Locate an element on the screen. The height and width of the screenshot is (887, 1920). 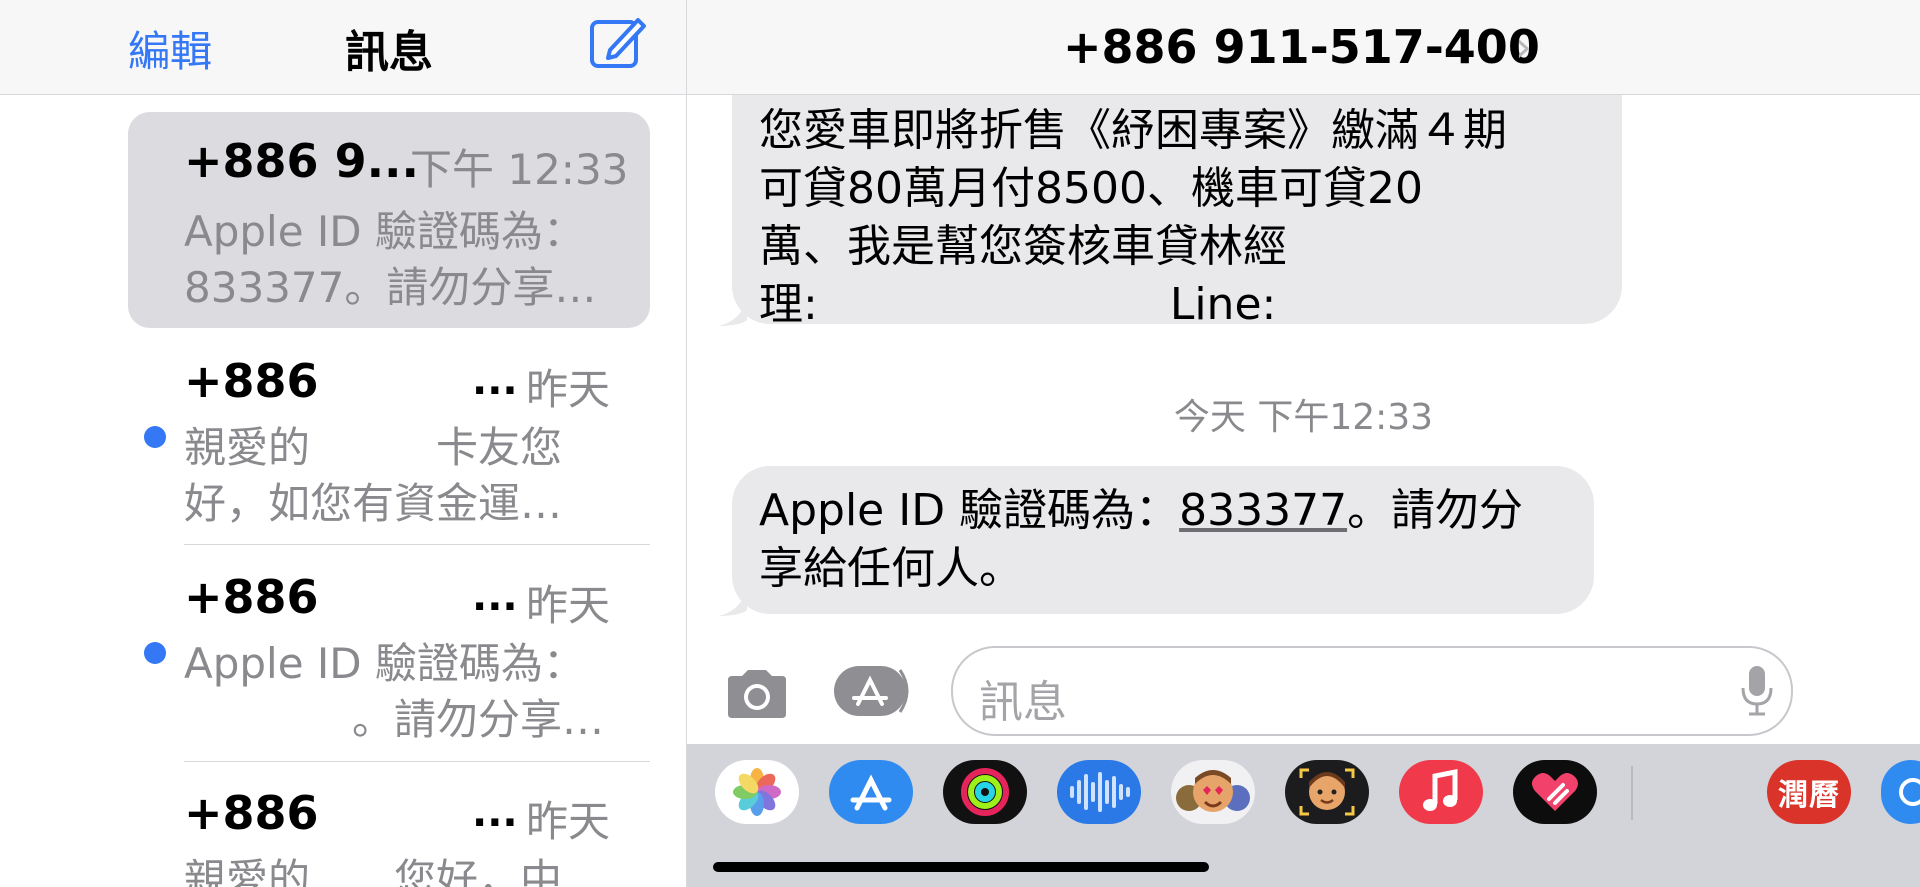
compose-icon is located at coordinates (618, 42).